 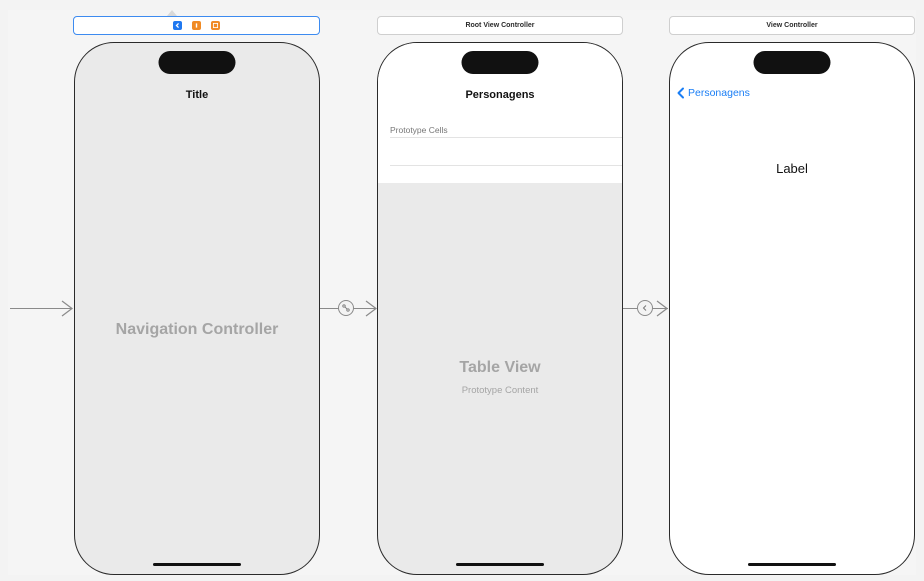 I want to click on prototype-content-watermark: Prototype Content, so click(x=500, y=390).